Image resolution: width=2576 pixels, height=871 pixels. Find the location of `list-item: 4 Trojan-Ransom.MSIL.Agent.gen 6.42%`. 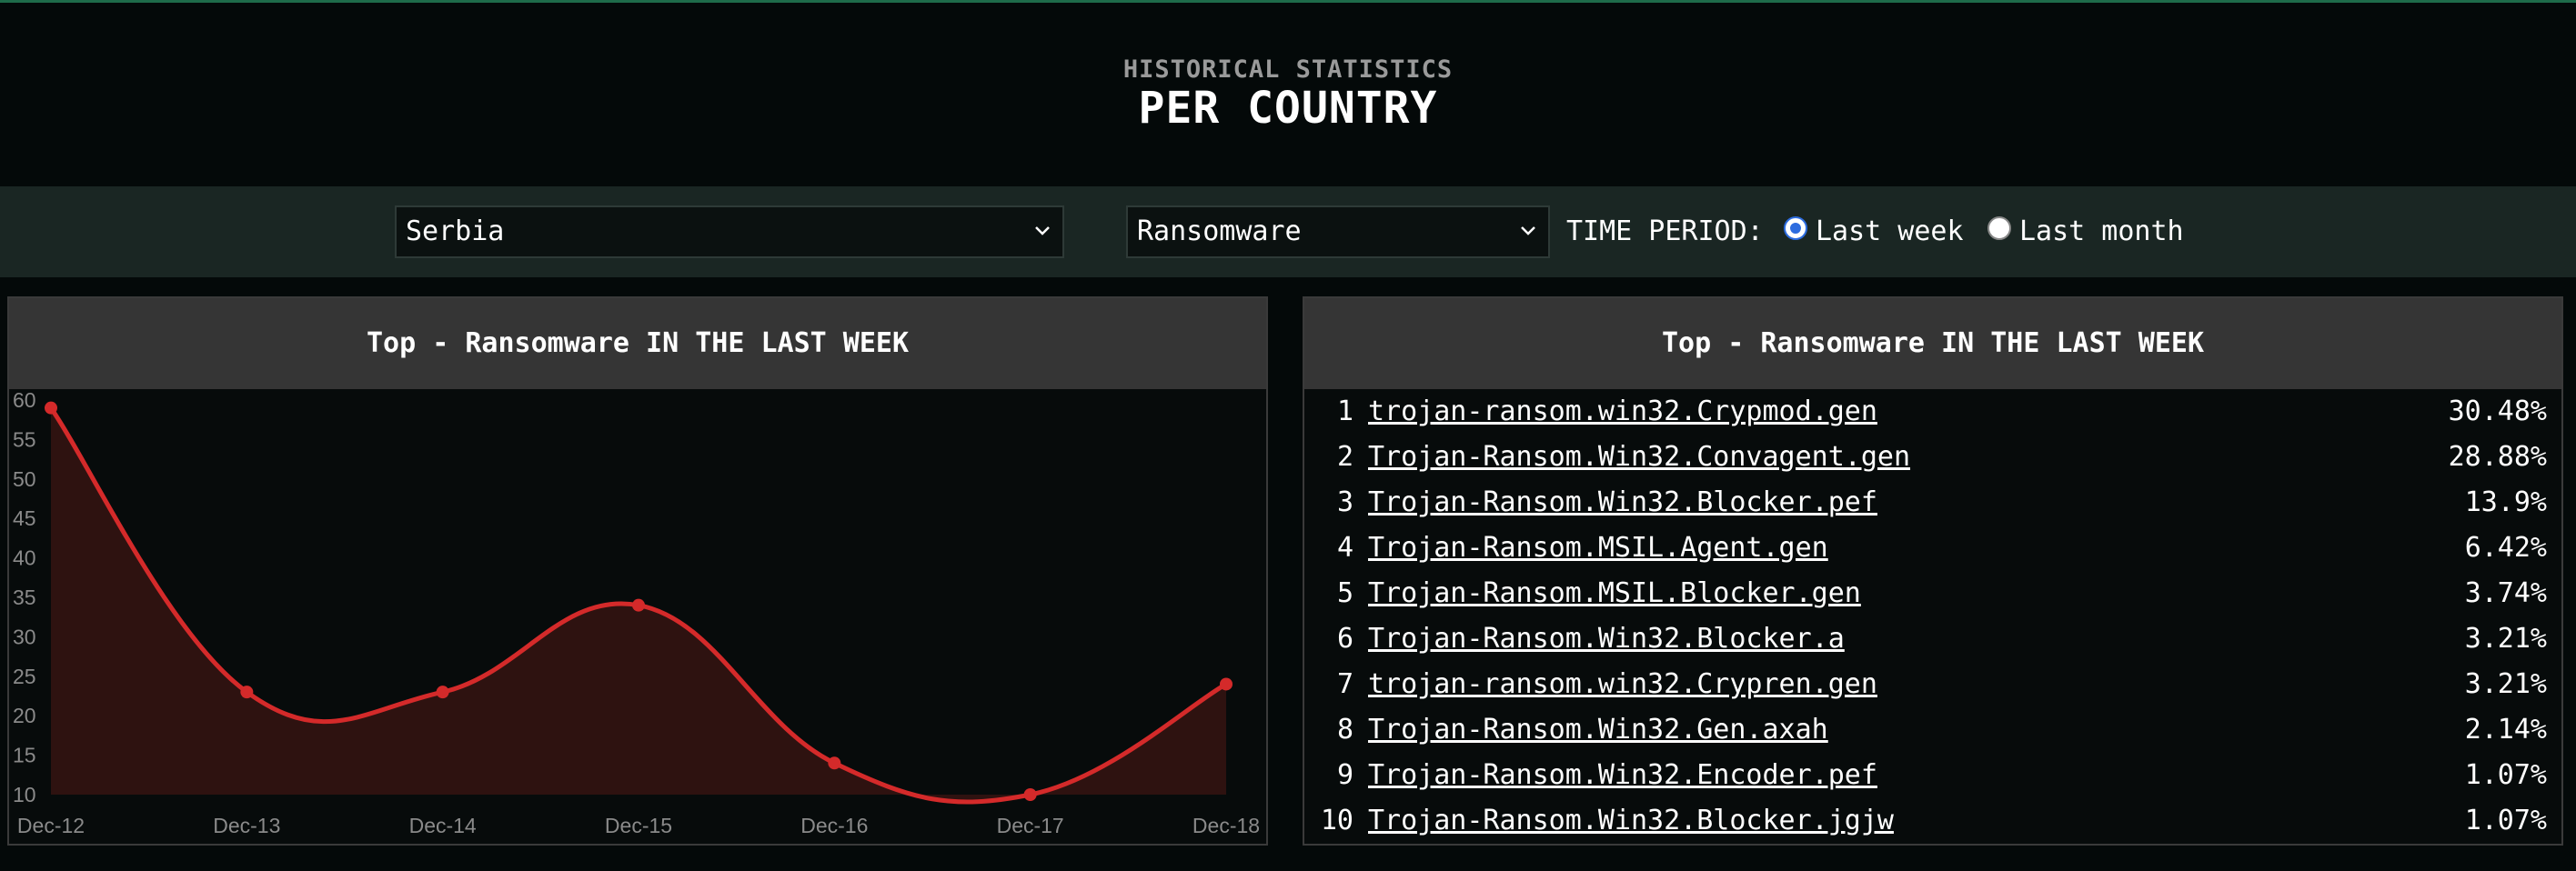

list-item: 4 Trojan-Ransom.MSIL.Agent.gen 6.42% is located at coordinates (1932, 548).